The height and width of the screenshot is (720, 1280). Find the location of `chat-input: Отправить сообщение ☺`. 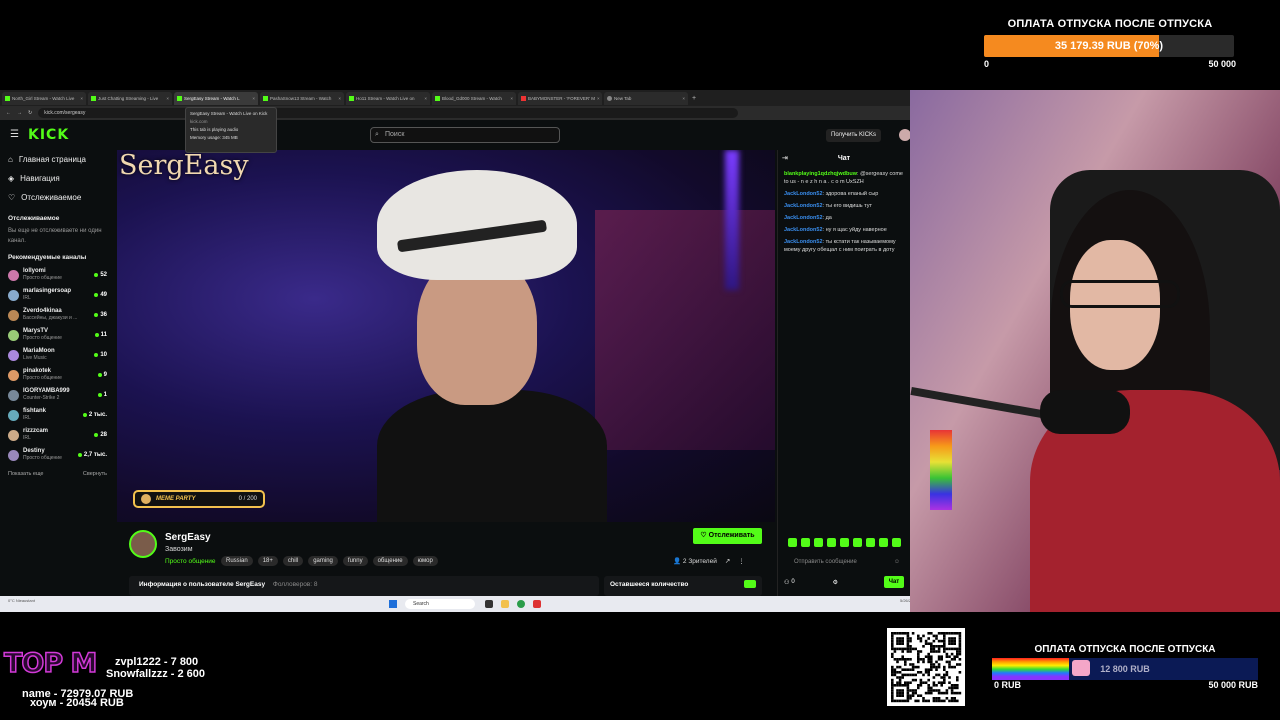

chat-input: Отправить сообщение ☺ is located at coordinates (844, 562).